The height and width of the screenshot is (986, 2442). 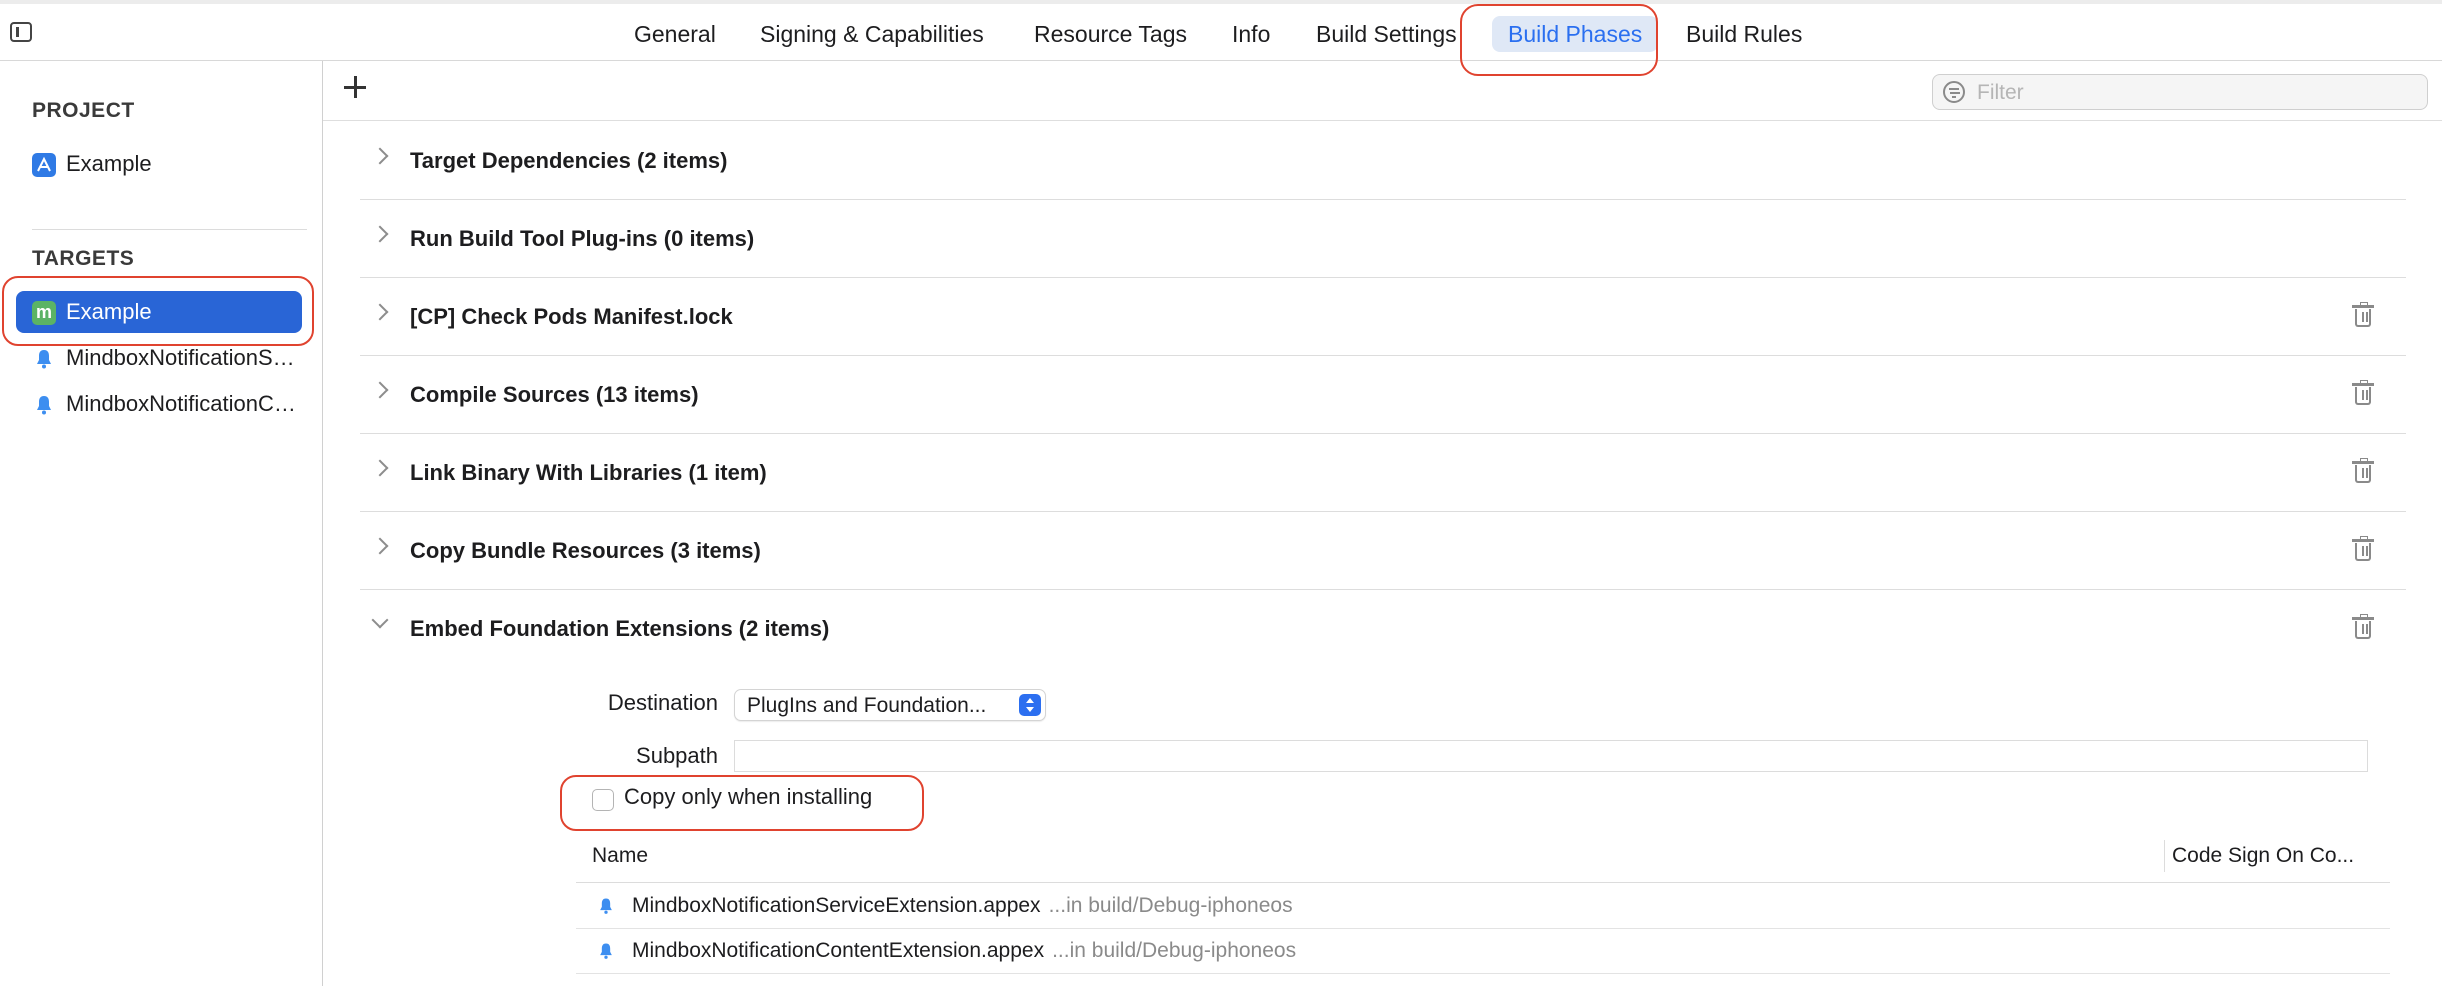 I want to click on tab-general: General, so click(x=675, y=34).